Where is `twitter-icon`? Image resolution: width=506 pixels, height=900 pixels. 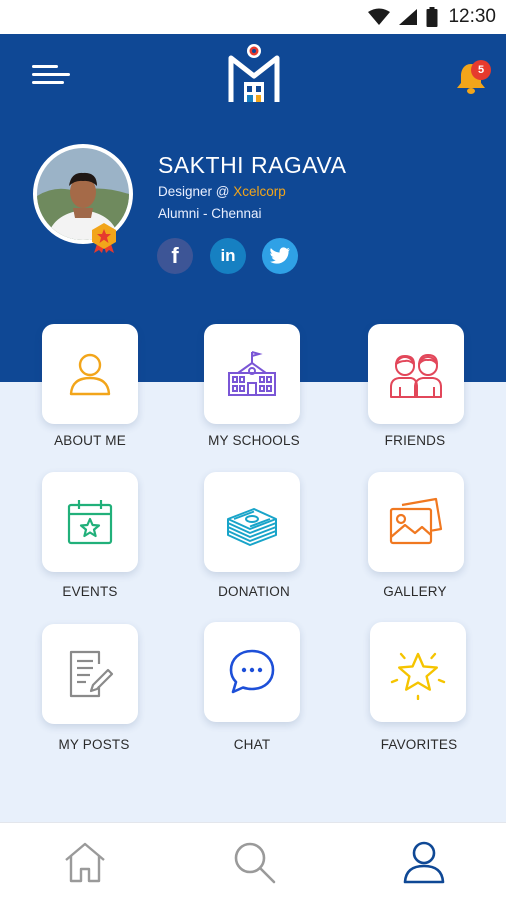 twitter-icon is located at coordinates (280, 255).